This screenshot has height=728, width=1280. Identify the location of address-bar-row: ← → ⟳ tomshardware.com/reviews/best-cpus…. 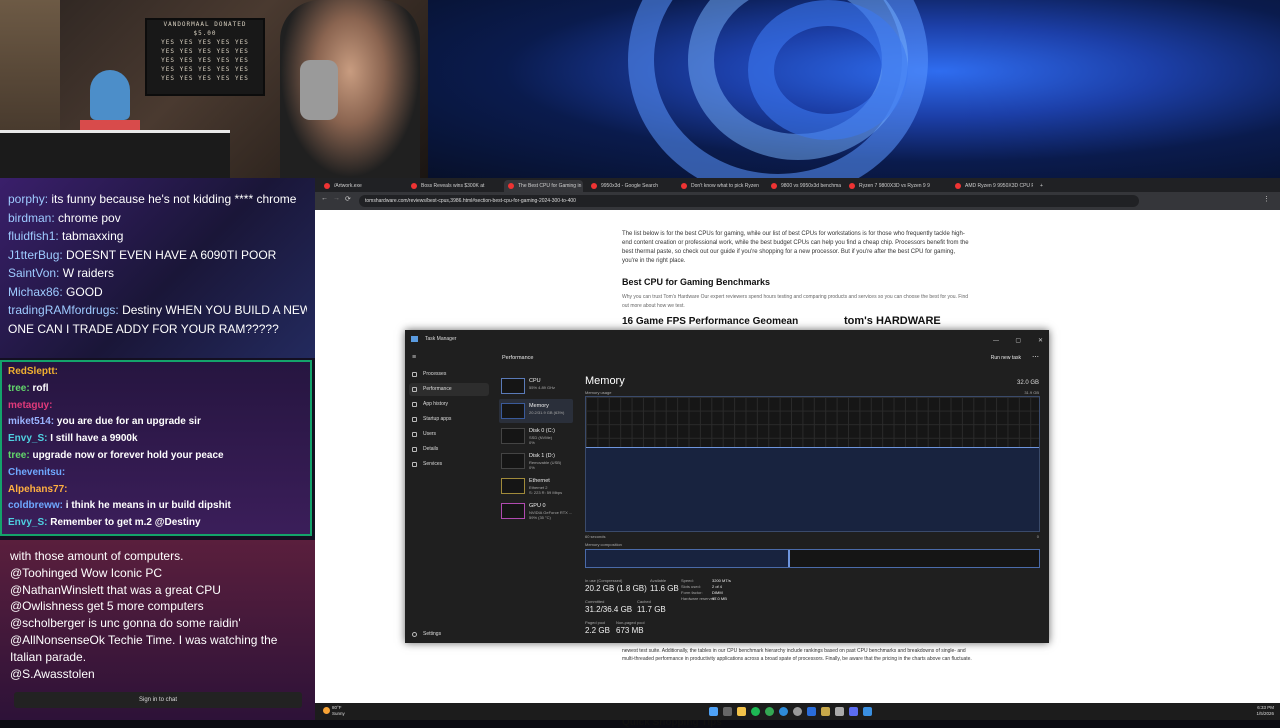
(797, 201).